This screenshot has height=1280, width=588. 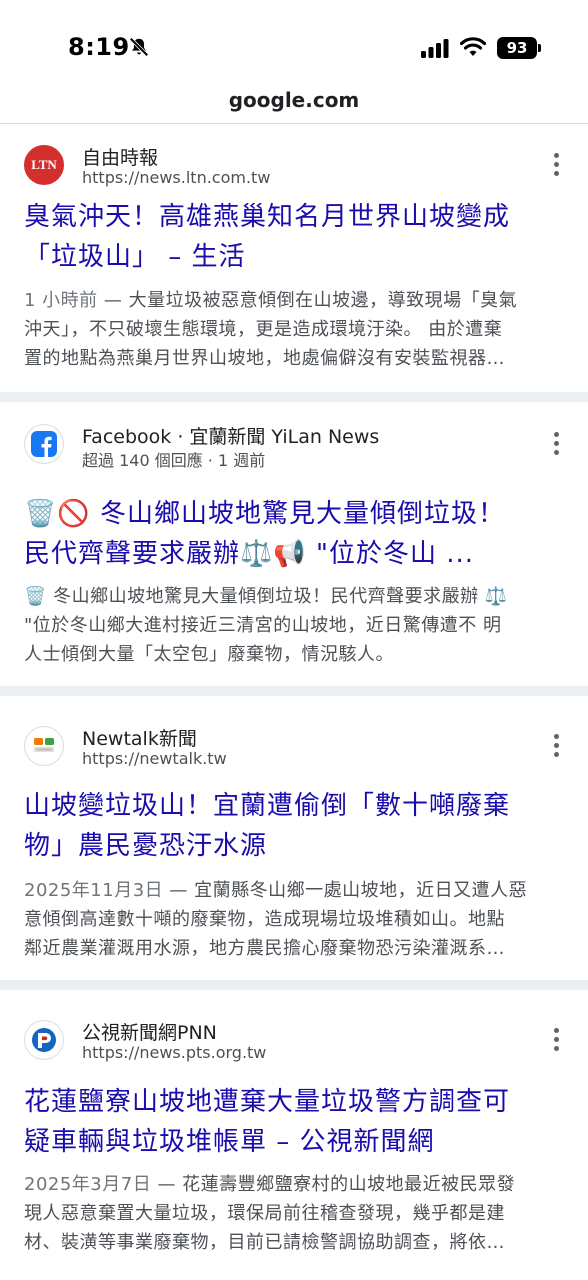 What do you see at coordinates (294, 123) in the screenshot?
I see `divider` at bounding box center [294, 123].